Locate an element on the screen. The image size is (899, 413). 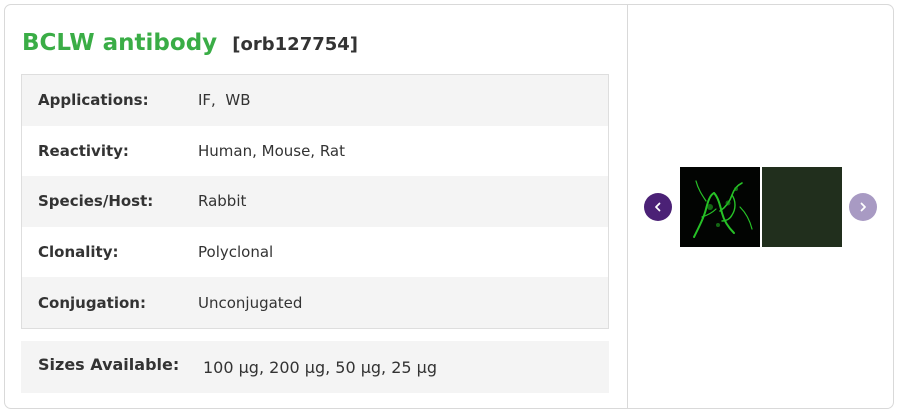
spec-value: IF, WB is located at coordinates (224, 100).